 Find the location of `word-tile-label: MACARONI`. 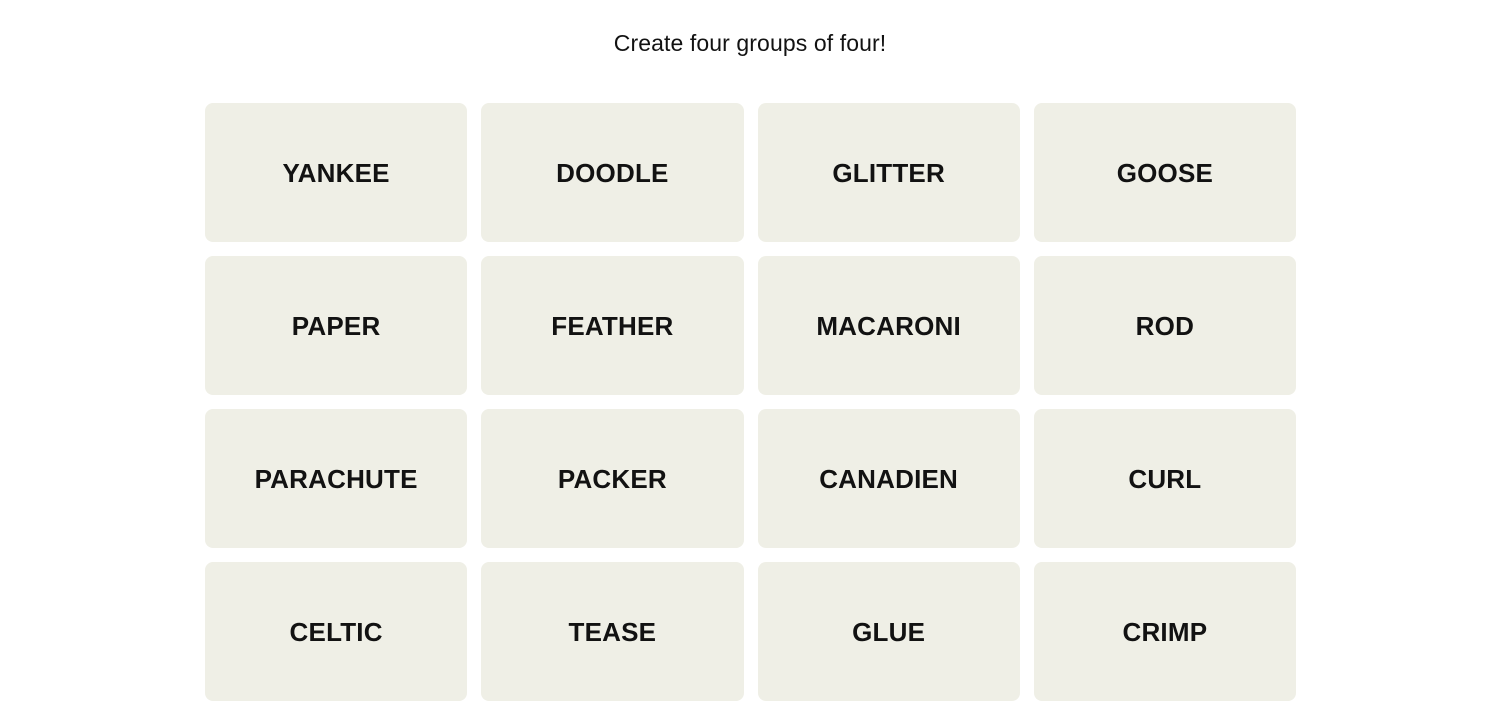

word-tile-label: MACARONI is located at coordinates (888, 325).